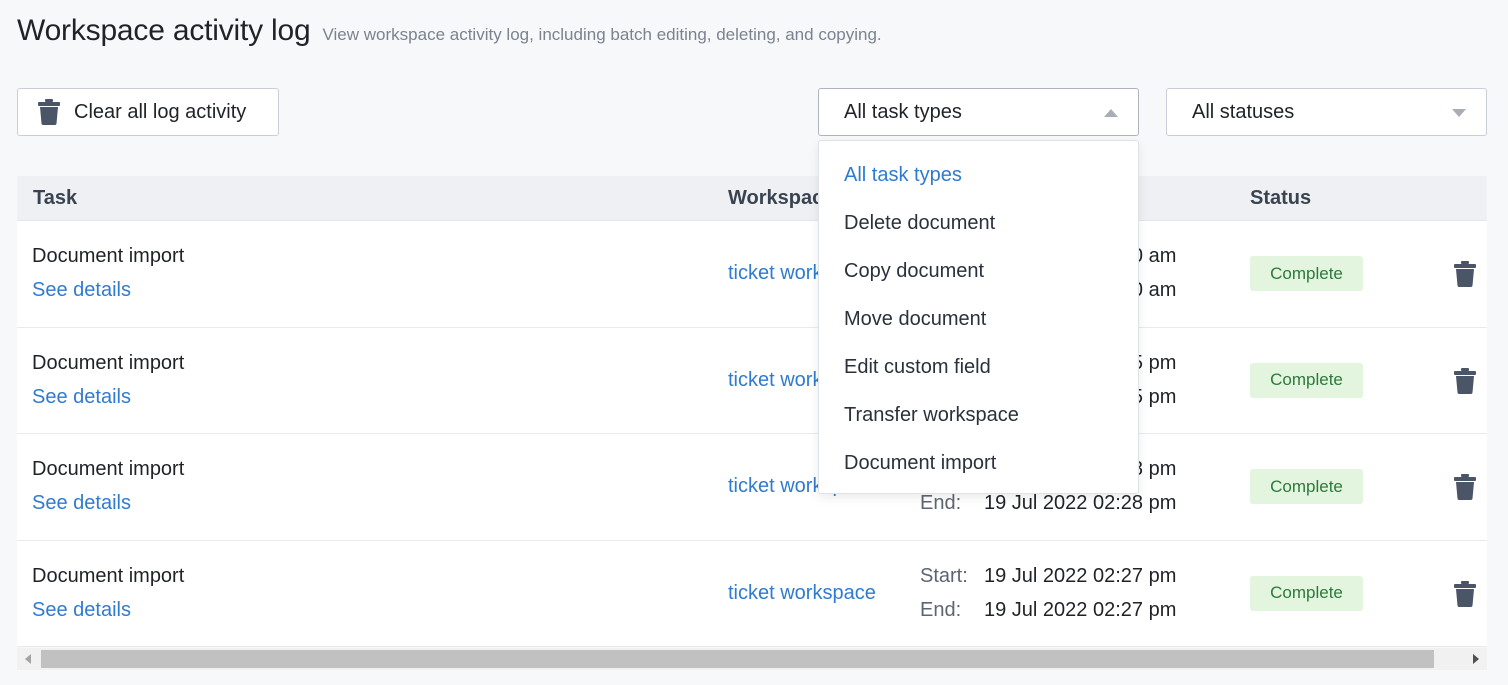  I want to click on caret-down-icon, so click(1459, 113).